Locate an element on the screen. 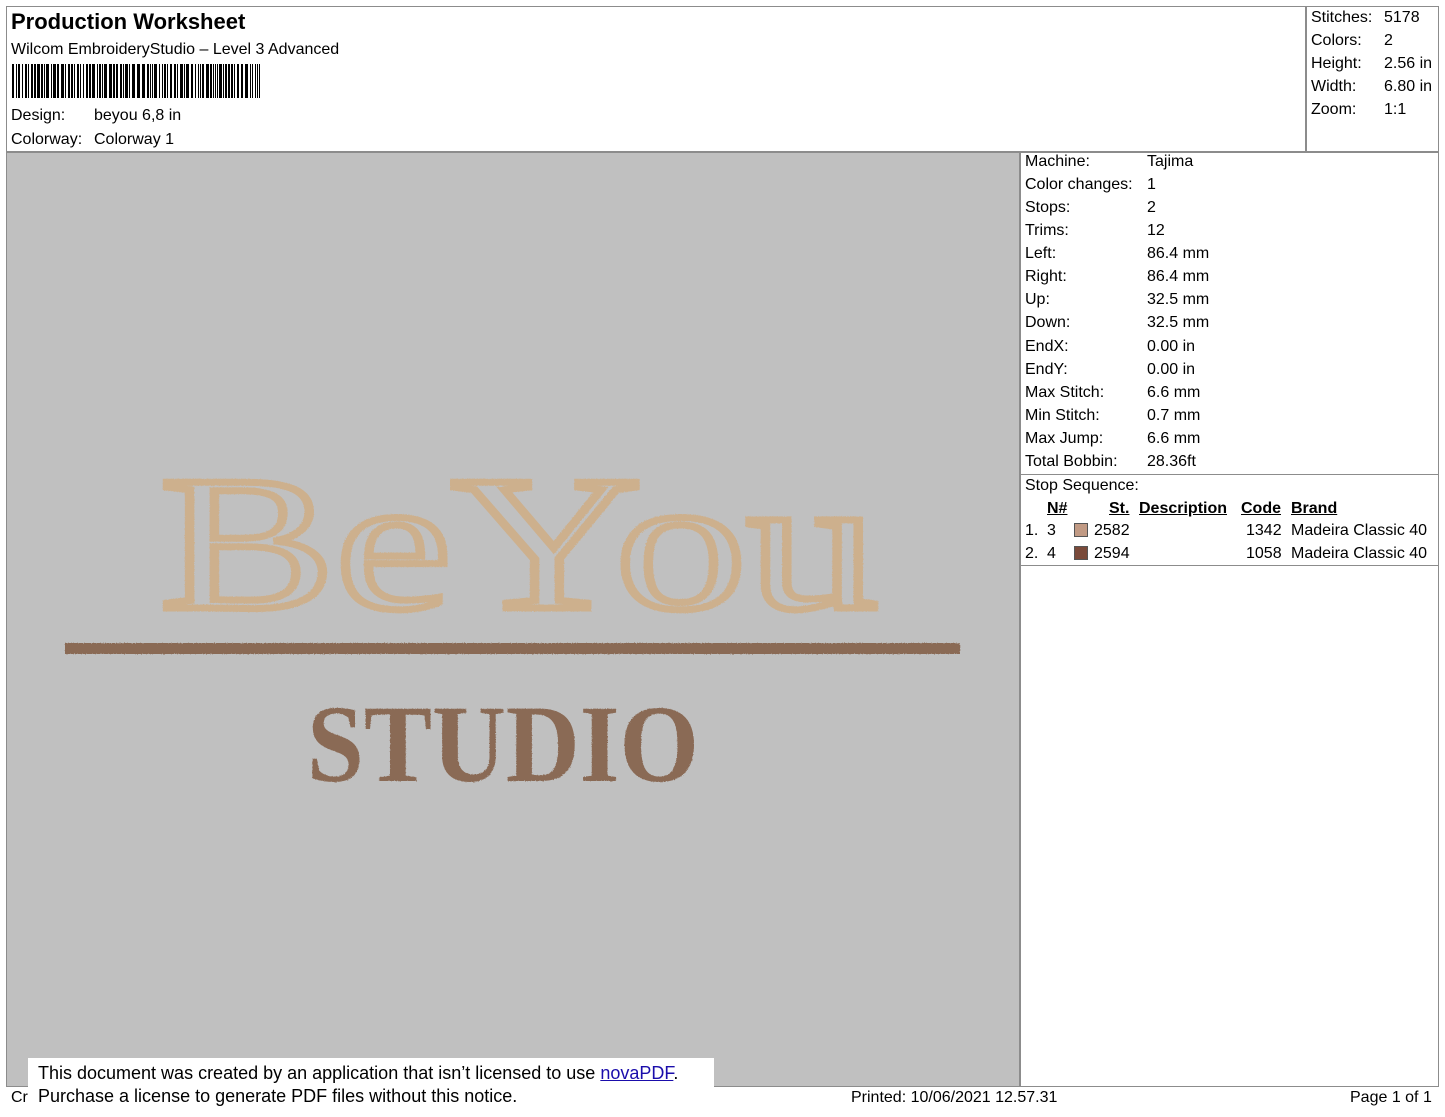  detail-endy: EndY: 0.00 in is located at coordinates (1110, 370).